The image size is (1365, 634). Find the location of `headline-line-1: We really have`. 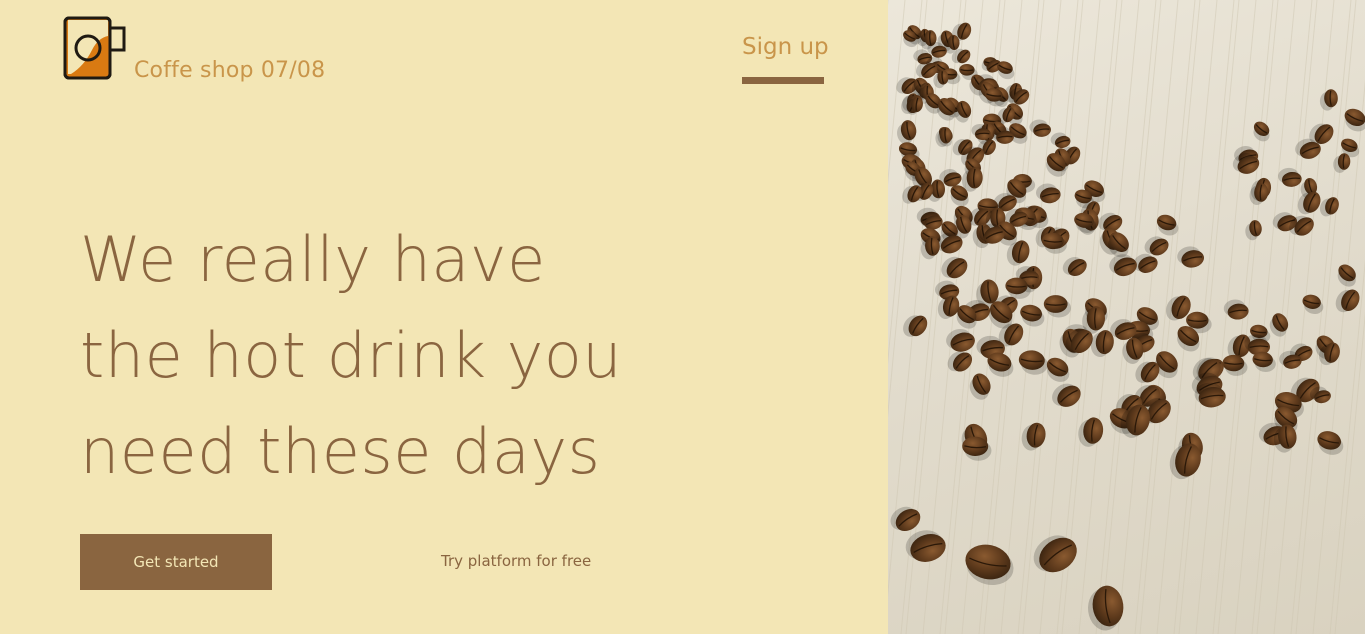

headline-line-1: We really have is located at coordinates (313, 259).